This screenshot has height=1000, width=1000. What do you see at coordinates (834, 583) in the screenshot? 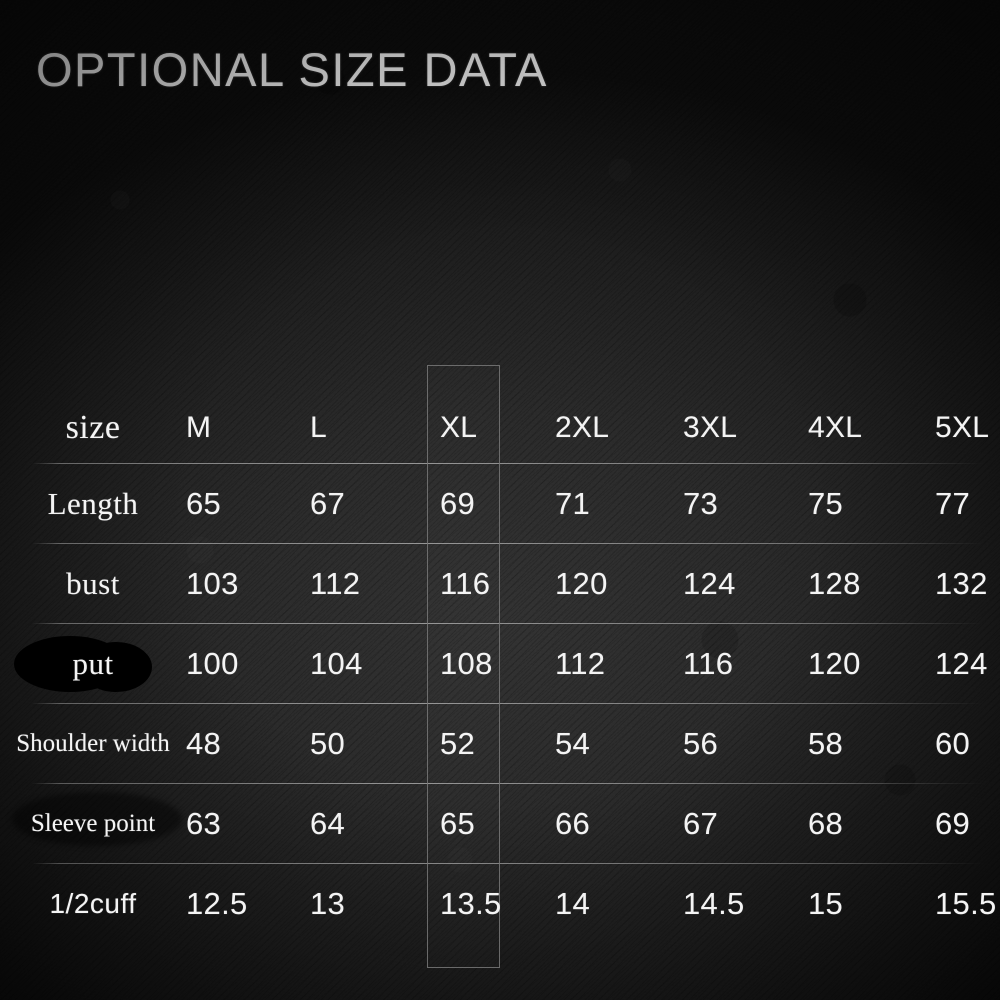
I see `table-cell: 128` at bounding box center [834, 583].